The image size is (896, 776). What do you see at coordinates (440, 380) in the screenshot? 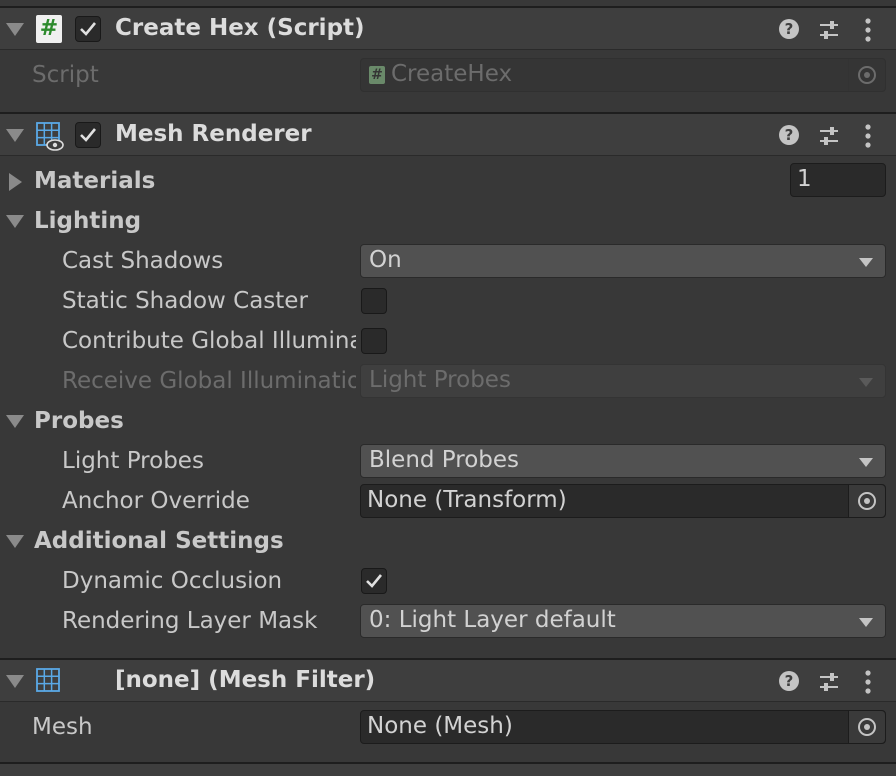
I see `receive-gi-value: Light Probes` at bounding box center [440, 380].